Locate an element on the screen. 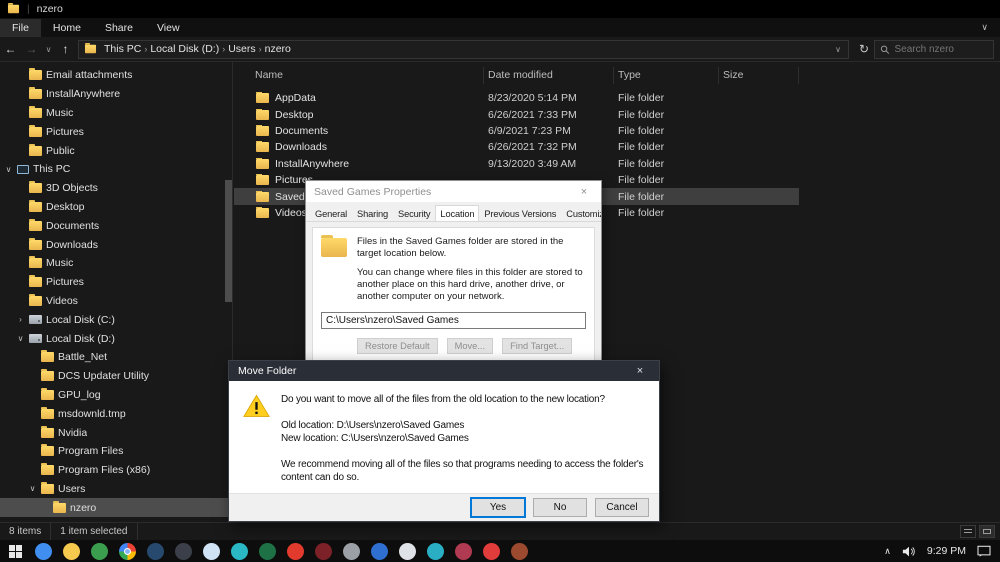 The width and height of the screenshot is (1000, 562). taskbar-icon-file-explorer is located at coordinates (71, 551).